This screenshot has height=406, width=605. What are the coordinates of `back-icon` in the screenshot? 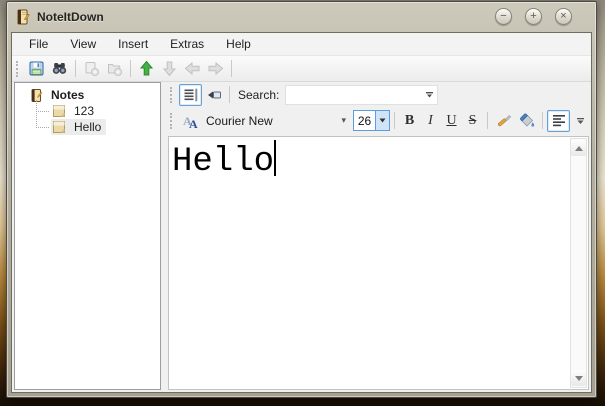 It's located at (192, 68).